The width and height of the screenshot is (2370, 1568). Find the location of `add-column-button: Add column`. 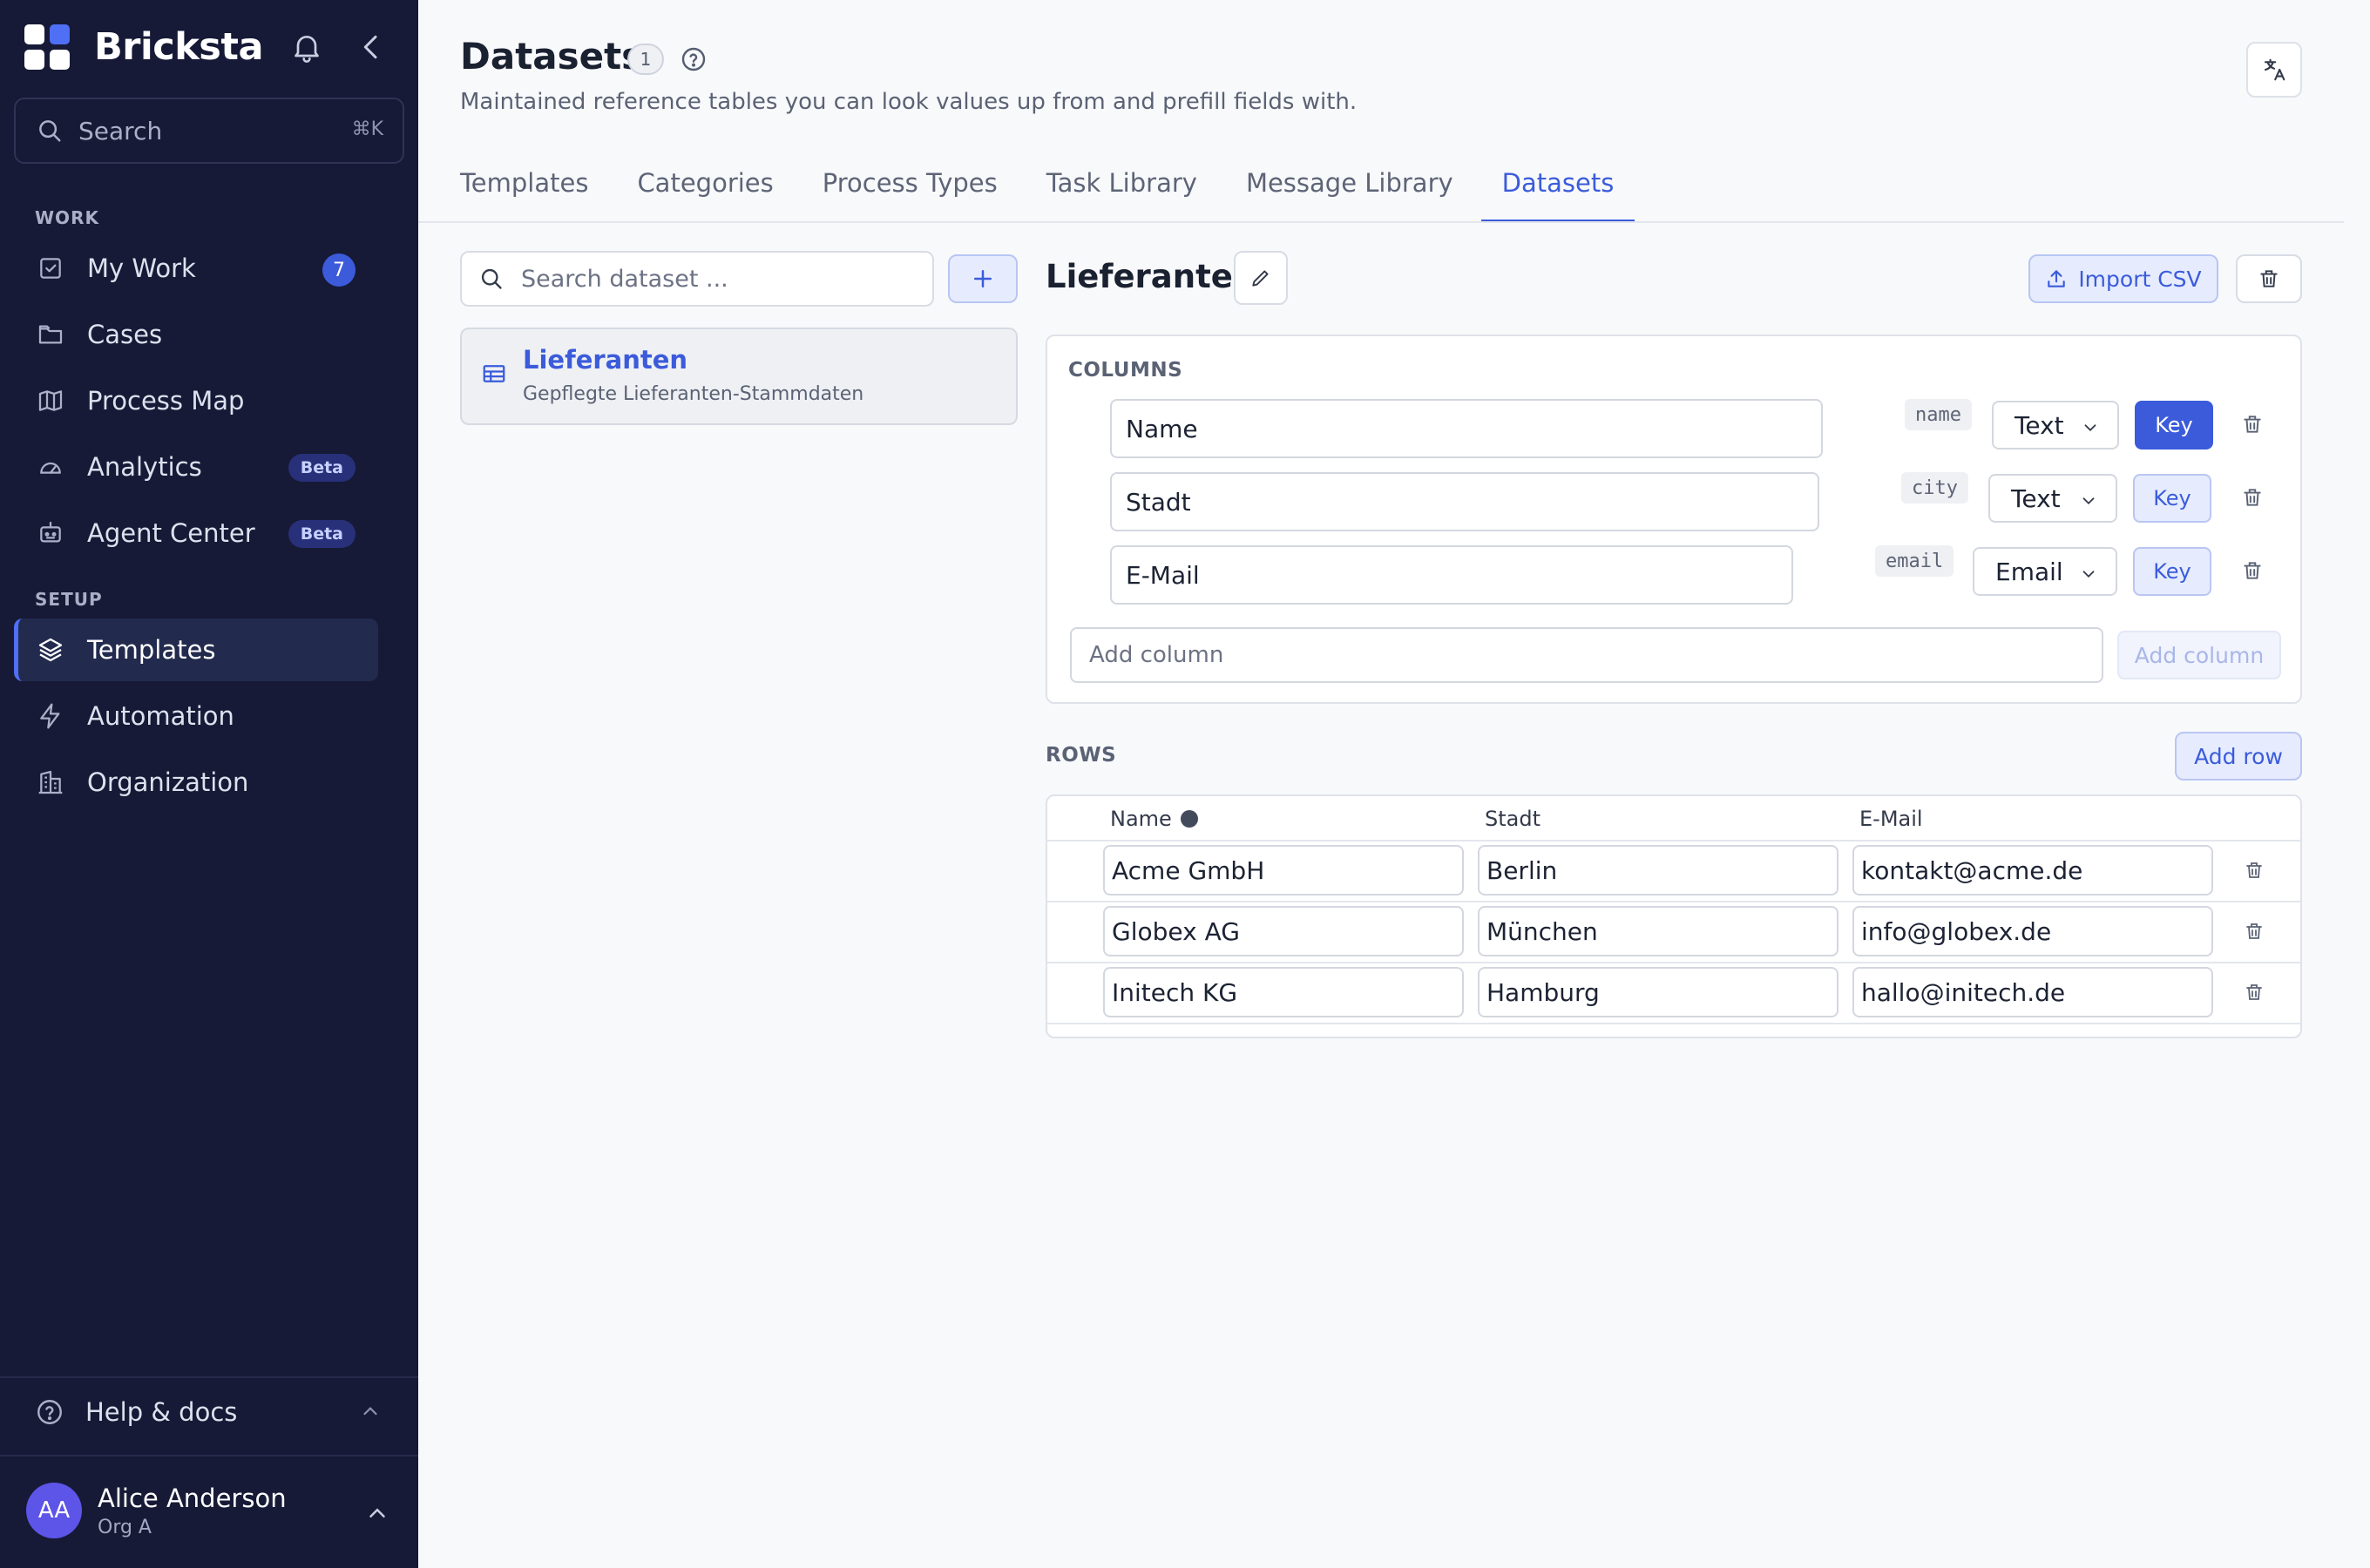

add-column-button: Add column is located at coordinates (2199, 655).